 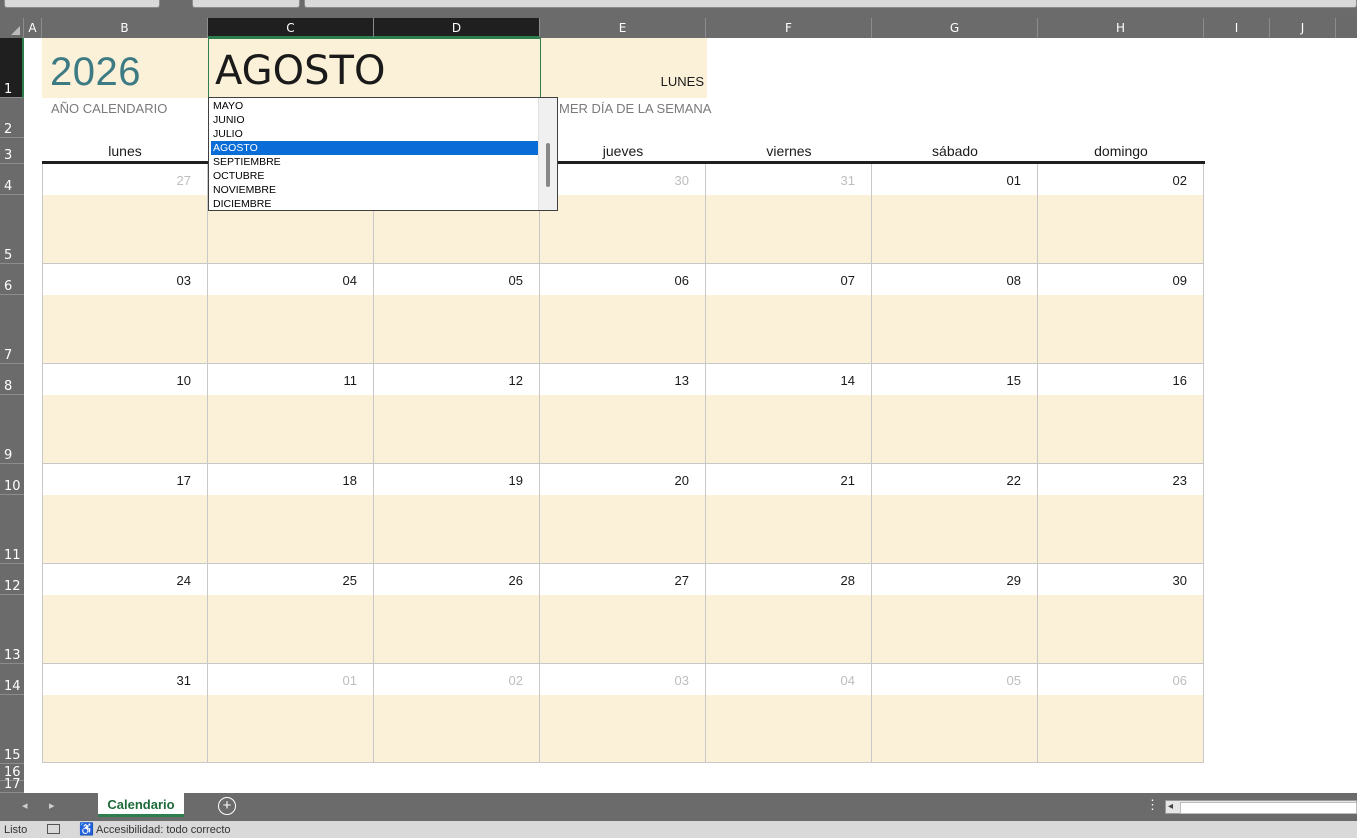 I want to click on row-header-5: 5, so click(x=12, y=229).